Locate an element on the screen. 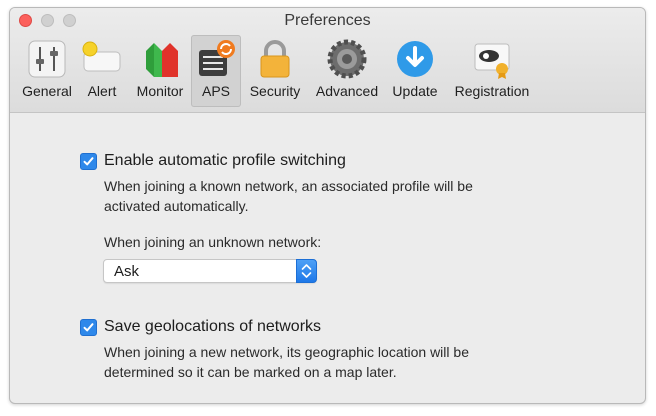  tab-general: General is located at coordinates (47, 71).